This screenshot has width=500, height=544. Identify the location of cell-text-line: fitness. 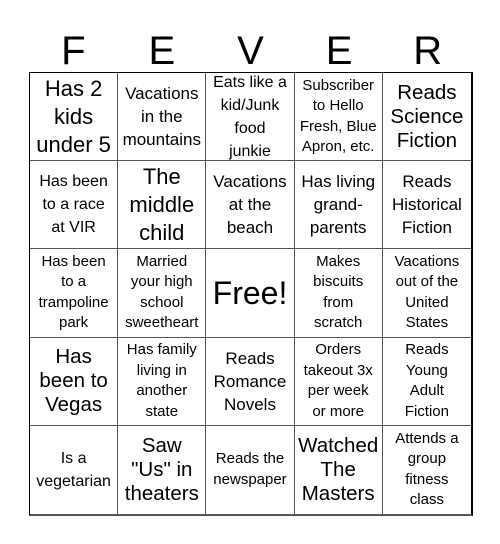
(427, 479).